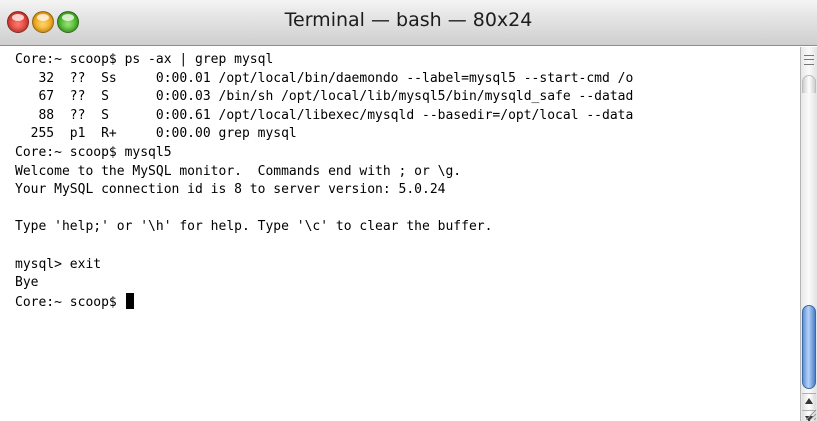 This screenshot has width=817, height=421. I want to click on terminal-prompt: Core:~ scoop$, so click(70, 302).